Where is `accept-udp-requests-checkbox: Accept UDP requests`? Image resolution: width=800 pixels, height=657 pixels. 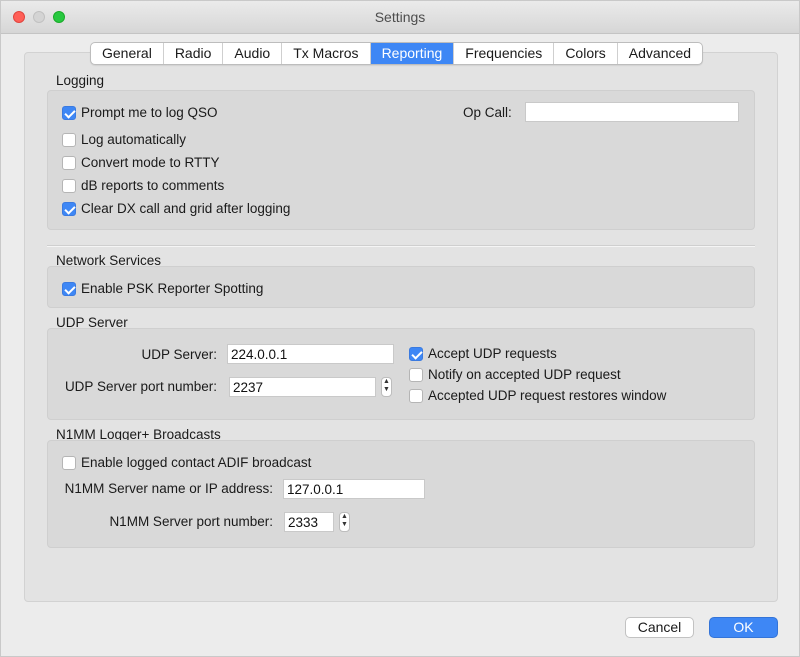
accept-udp-requests-checkbox: Accept UDP requests is located at coordinates (483, 353).